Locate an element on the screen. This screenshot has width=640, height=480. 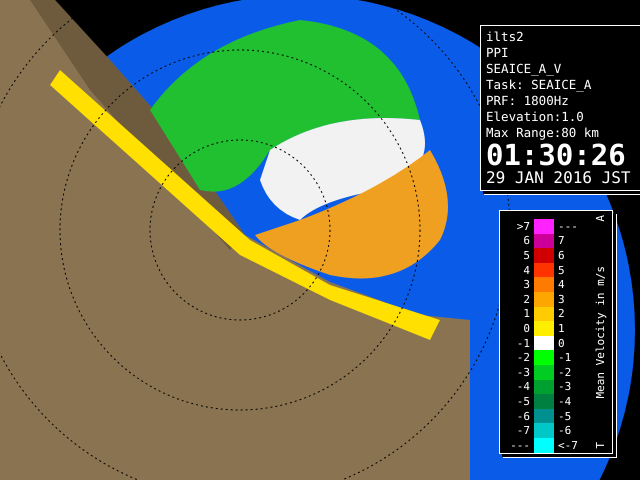
axis-mark: T is located at coordinates (600, 445).